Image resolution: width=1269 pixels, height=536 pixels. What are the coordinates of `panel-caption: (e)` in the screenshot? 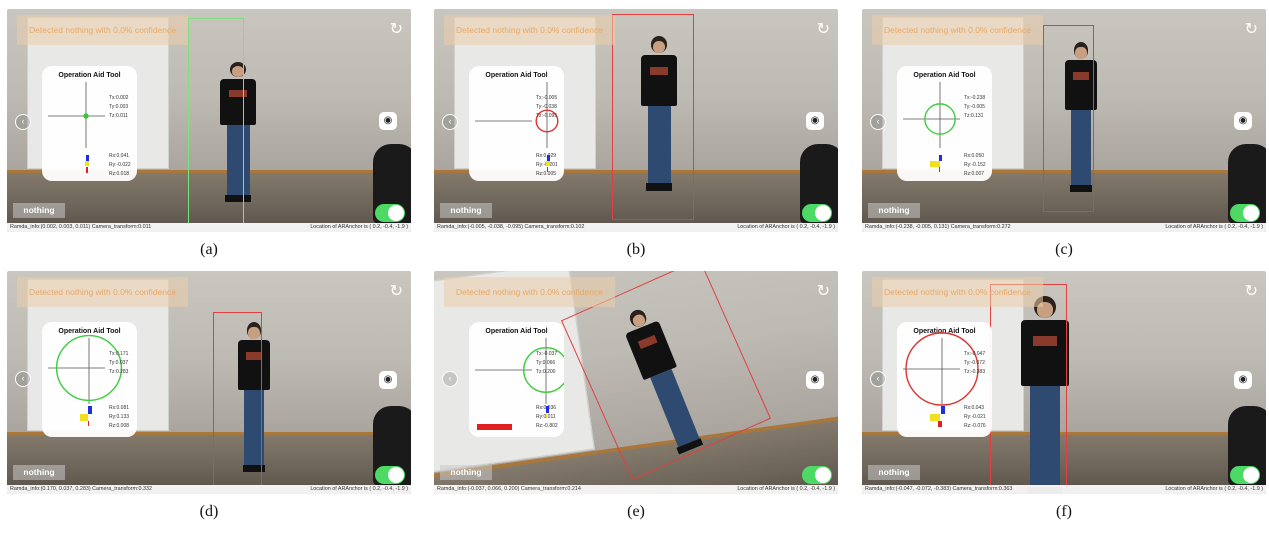 It's located at (636, 511).